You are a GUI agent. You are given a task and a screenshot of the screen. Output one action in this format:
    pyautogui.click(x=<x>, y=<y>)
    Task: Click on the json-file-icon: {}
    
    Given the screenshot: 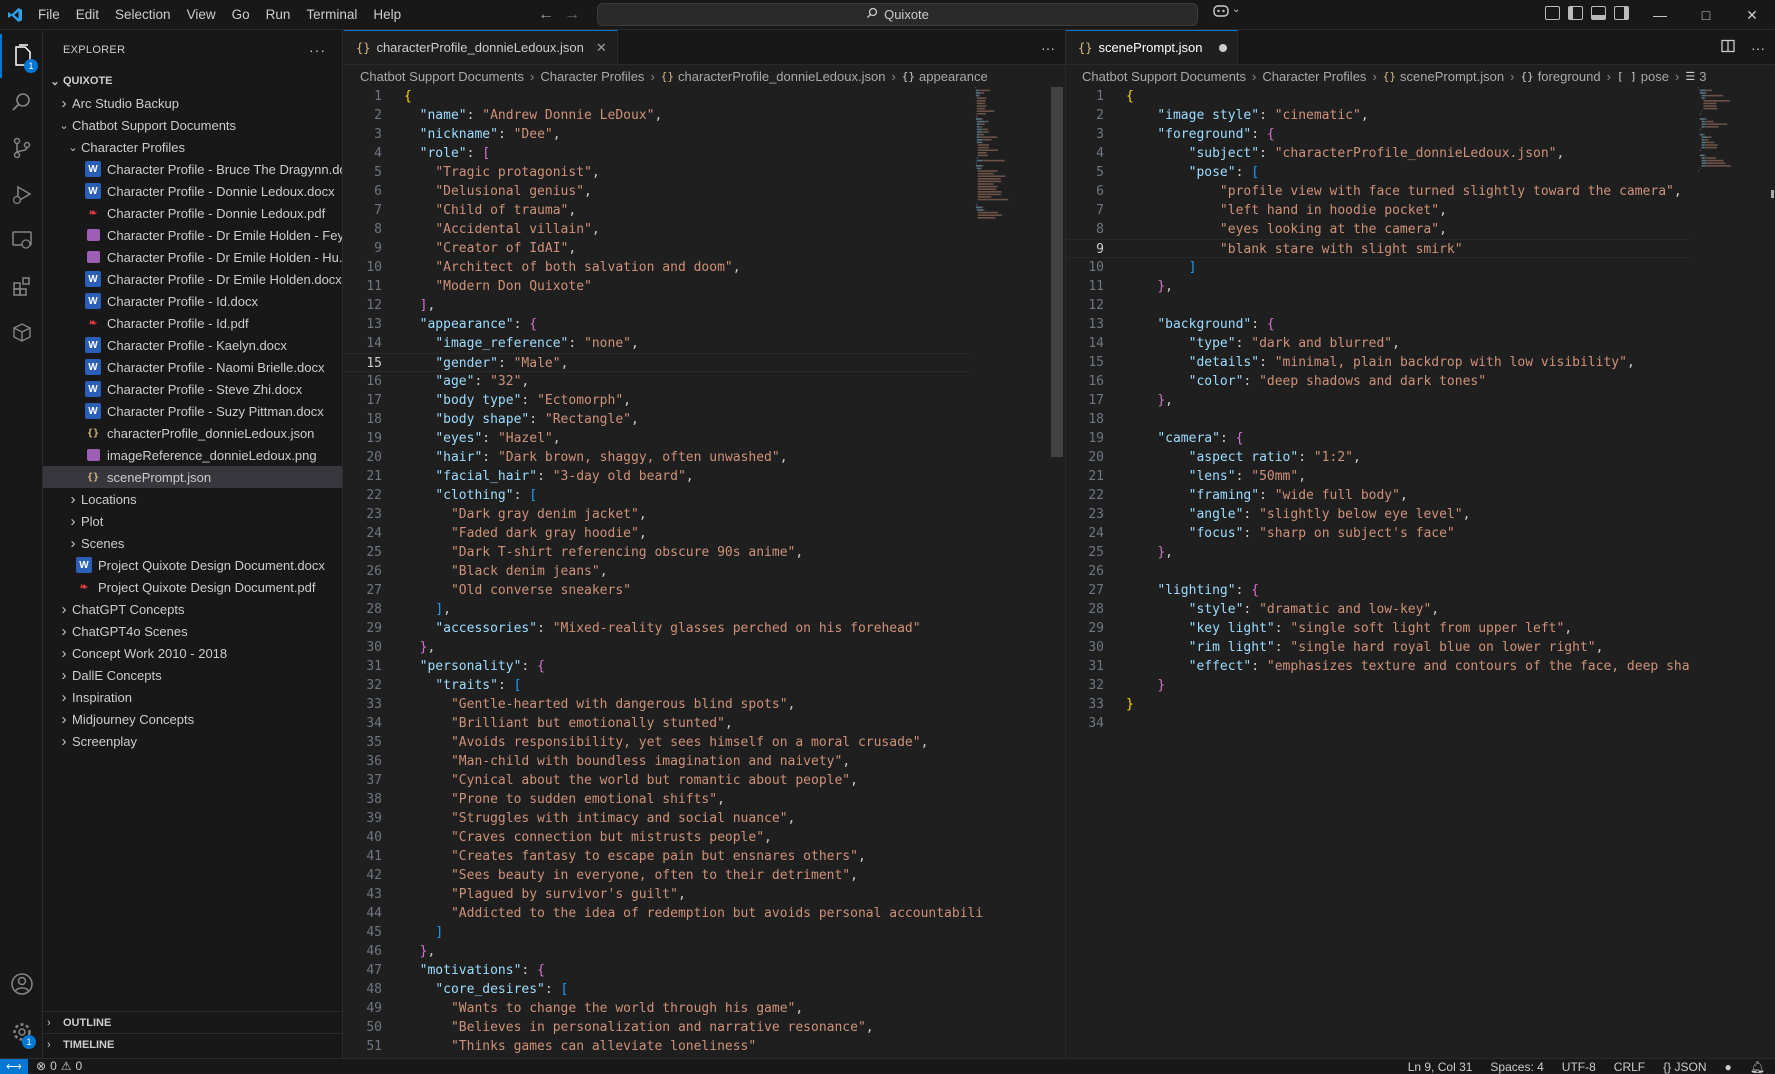 What is the action you would take?
    pyautogui.click(x=1085, y=47)
    